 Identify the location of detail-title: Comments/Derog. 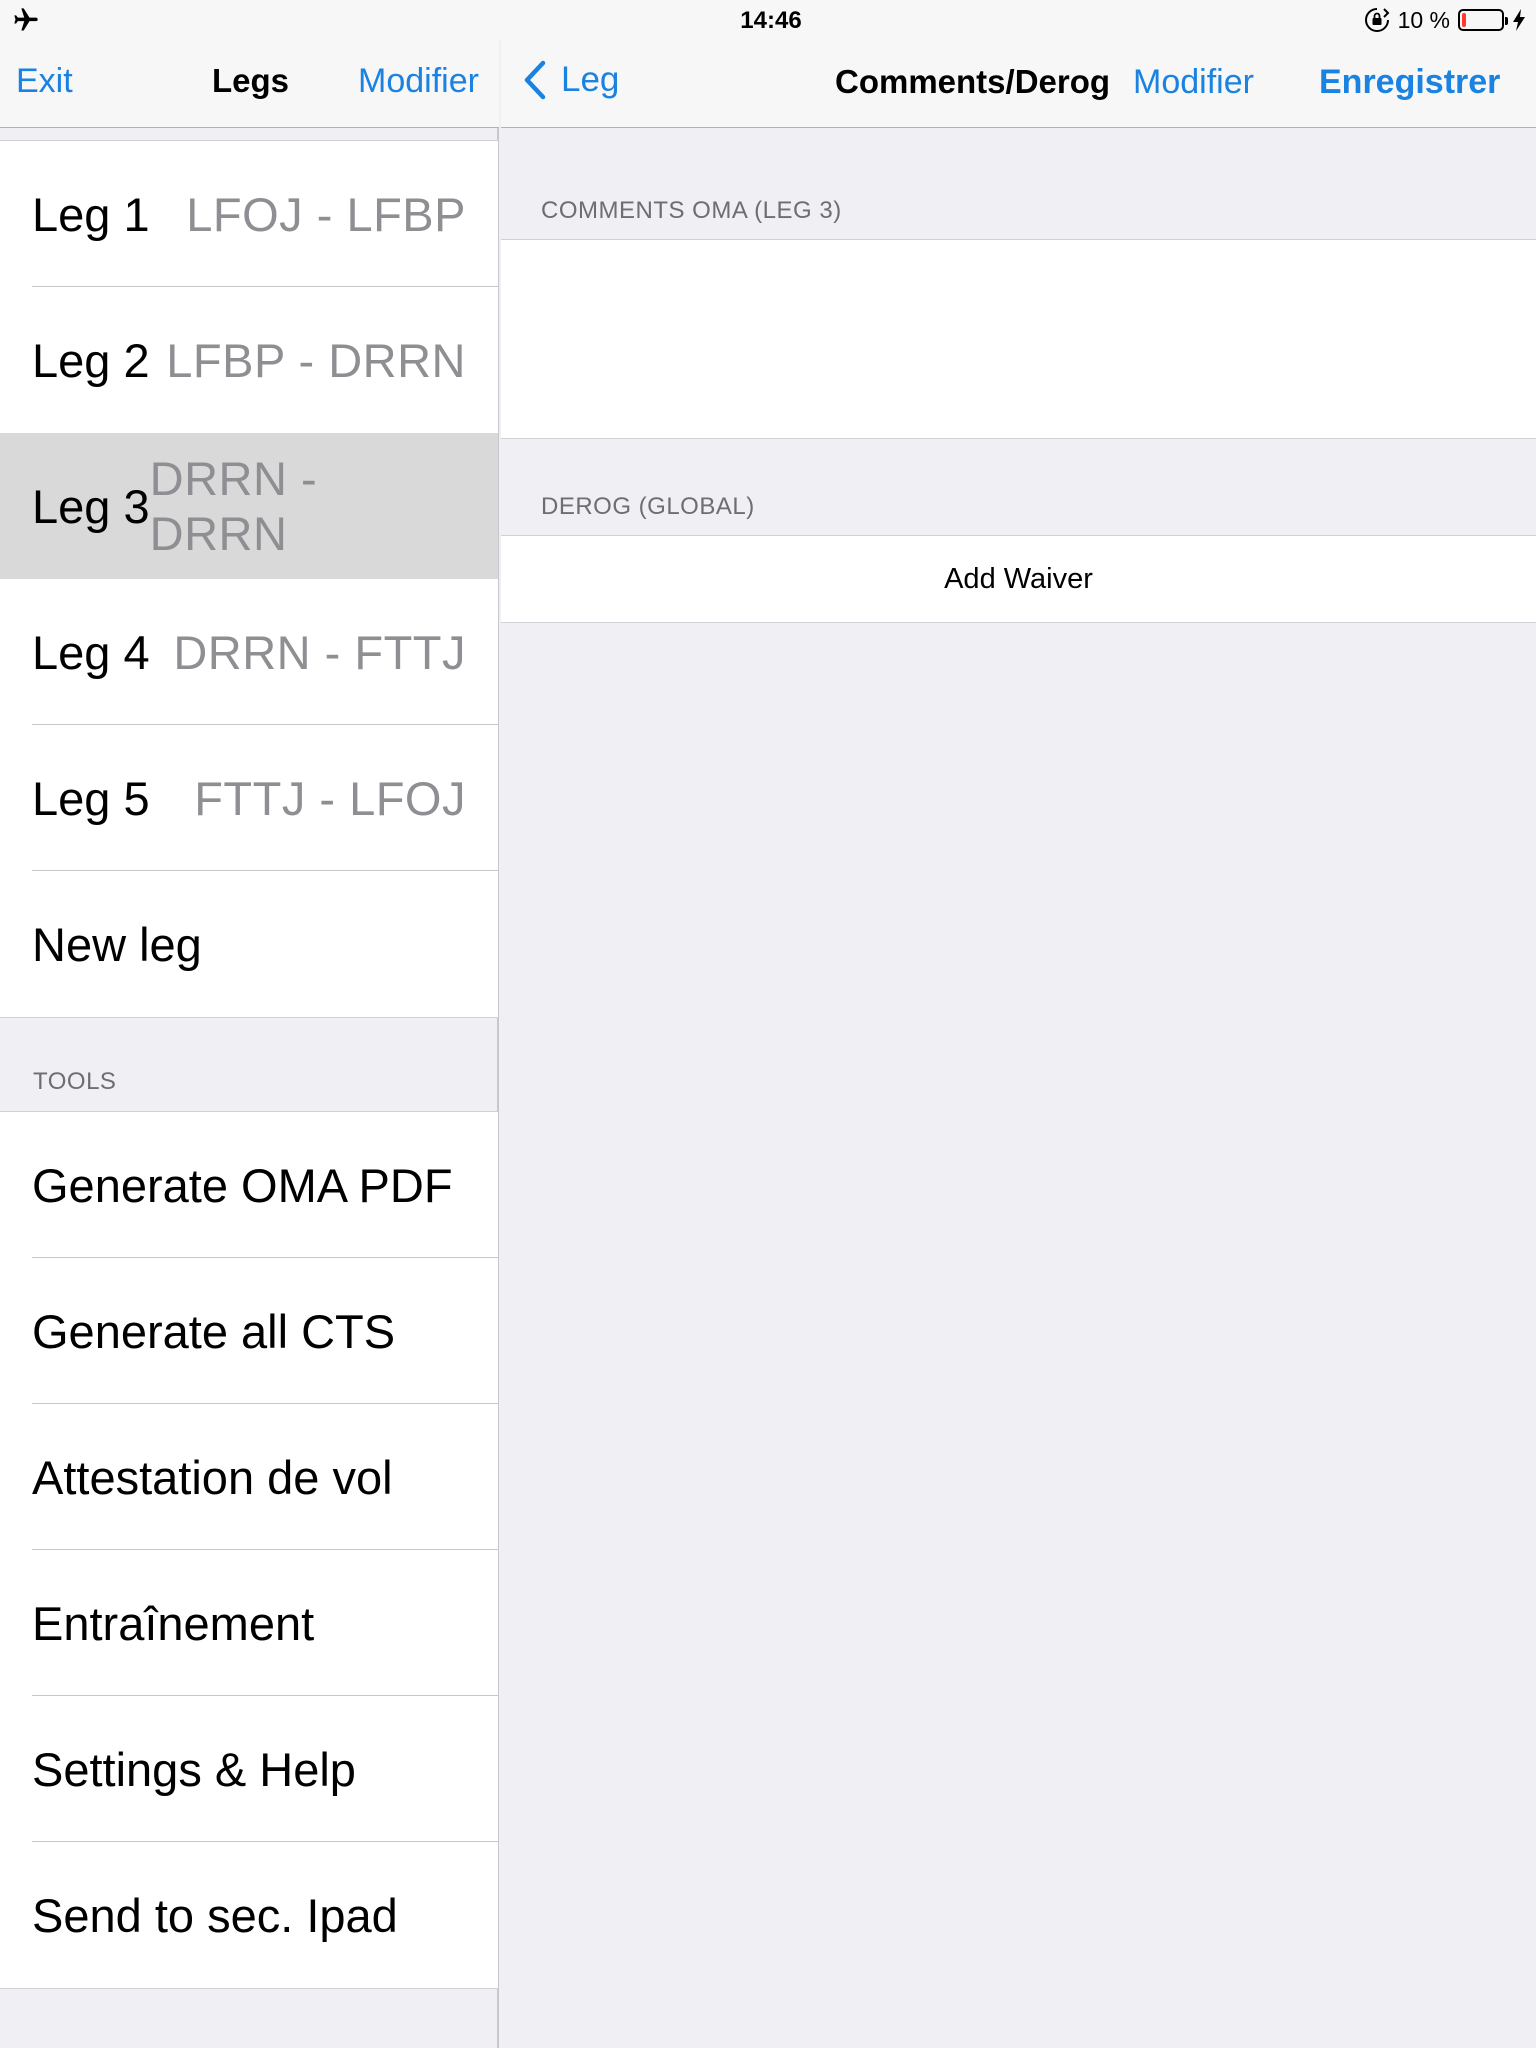
(973, 81).